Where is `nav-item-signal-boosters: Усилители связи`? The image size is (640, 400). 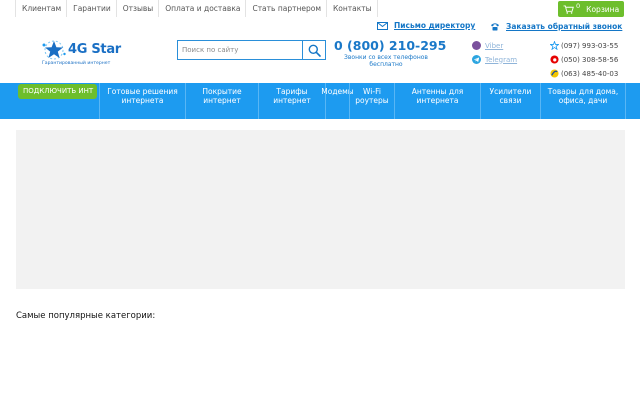 nav-item-signal-boosters: Усилители связи is located at coordinates (510, 101).